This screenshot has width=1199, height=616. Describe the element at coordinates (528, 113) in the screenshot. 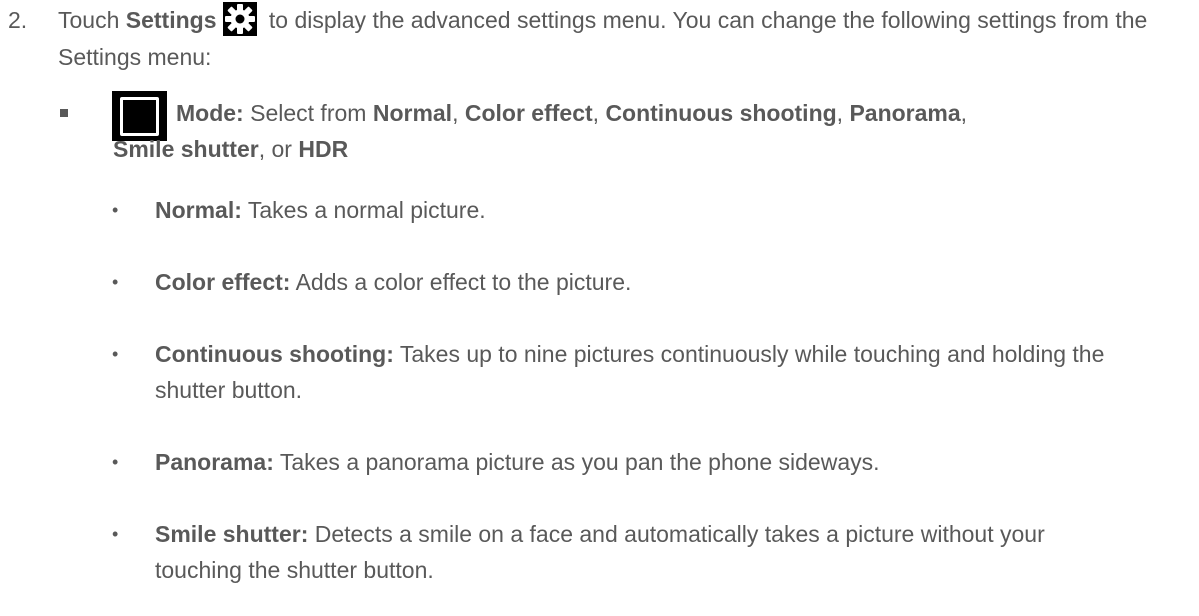

I see `option-color-effect: Color effect` at that location.